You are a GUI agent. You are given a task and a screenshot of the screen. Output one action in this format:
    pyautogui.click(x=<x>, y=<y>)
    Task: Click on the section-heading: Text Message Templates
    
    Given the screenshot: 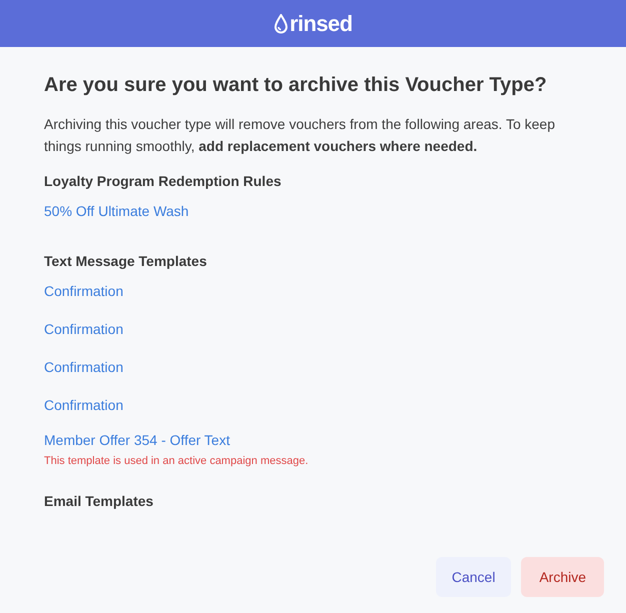 What is the action you would take?
    pyautogui.click(x=126, y=261)
    